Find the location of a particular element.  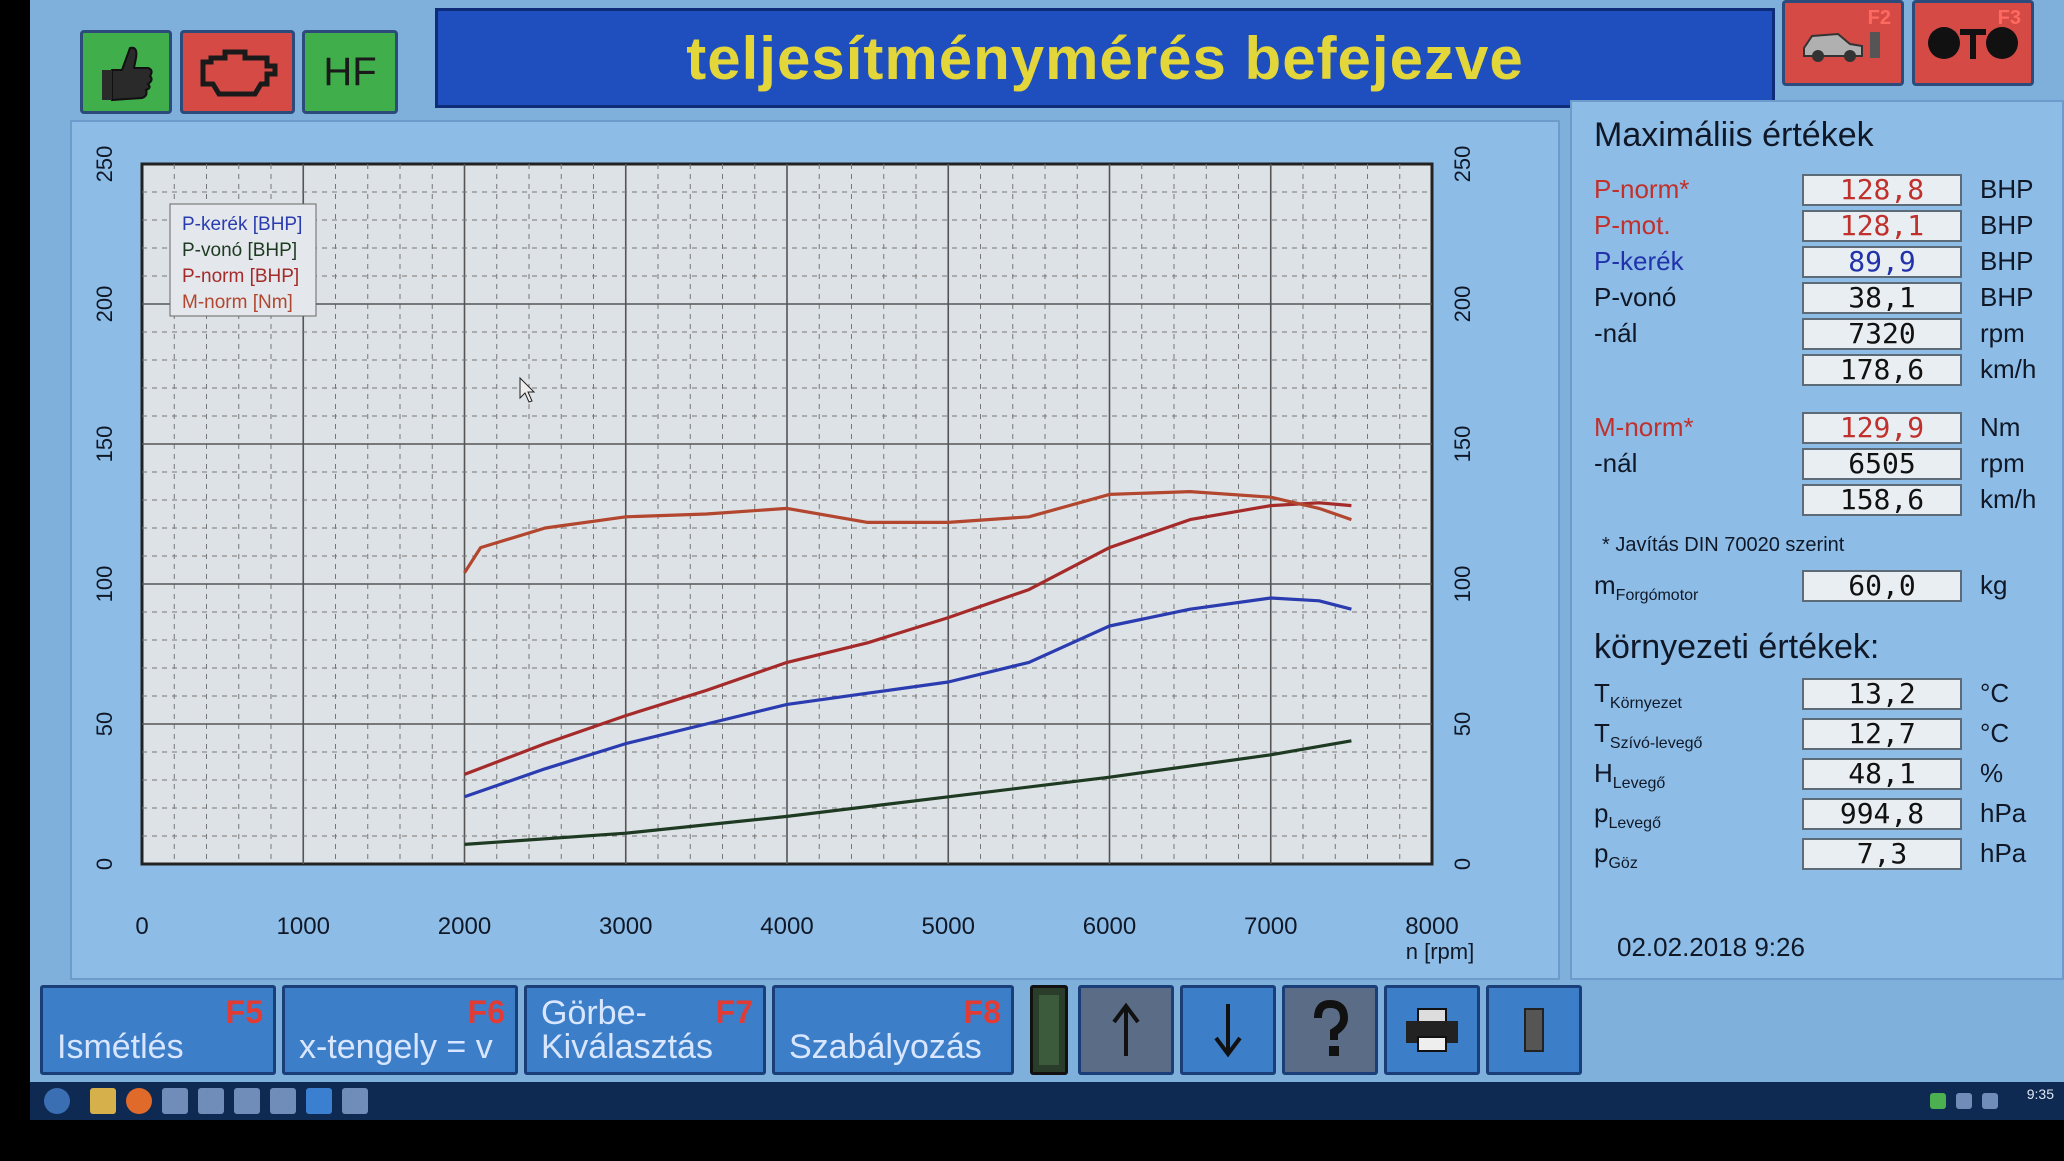

power-speed-value: 178,6 is located at coordinates (1882, 370).